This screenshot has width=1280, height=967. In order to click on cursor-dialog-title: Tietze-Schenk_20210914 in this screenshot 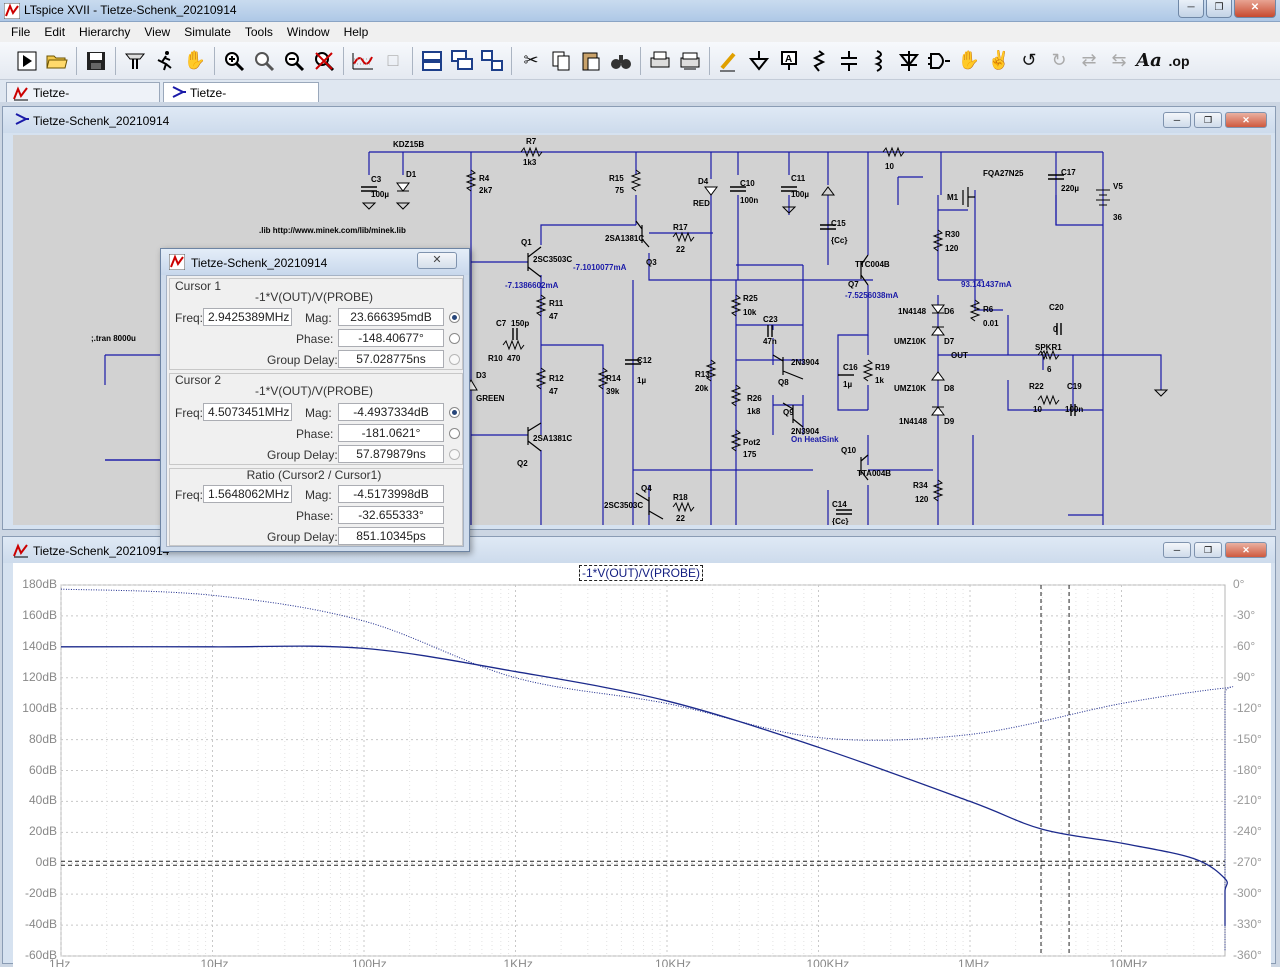, I will do `click(259, 263)`.